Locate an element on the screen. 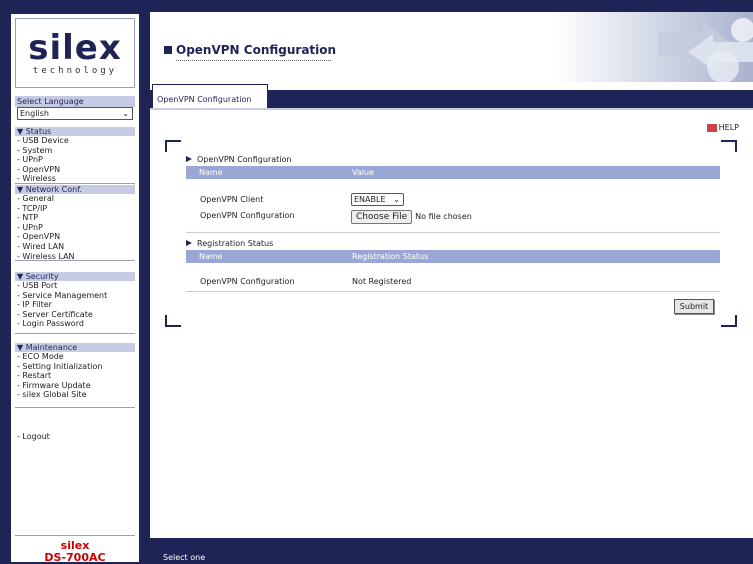  nav-item-wired-lan: - Wired LAN is located at coordinates (75, 247).